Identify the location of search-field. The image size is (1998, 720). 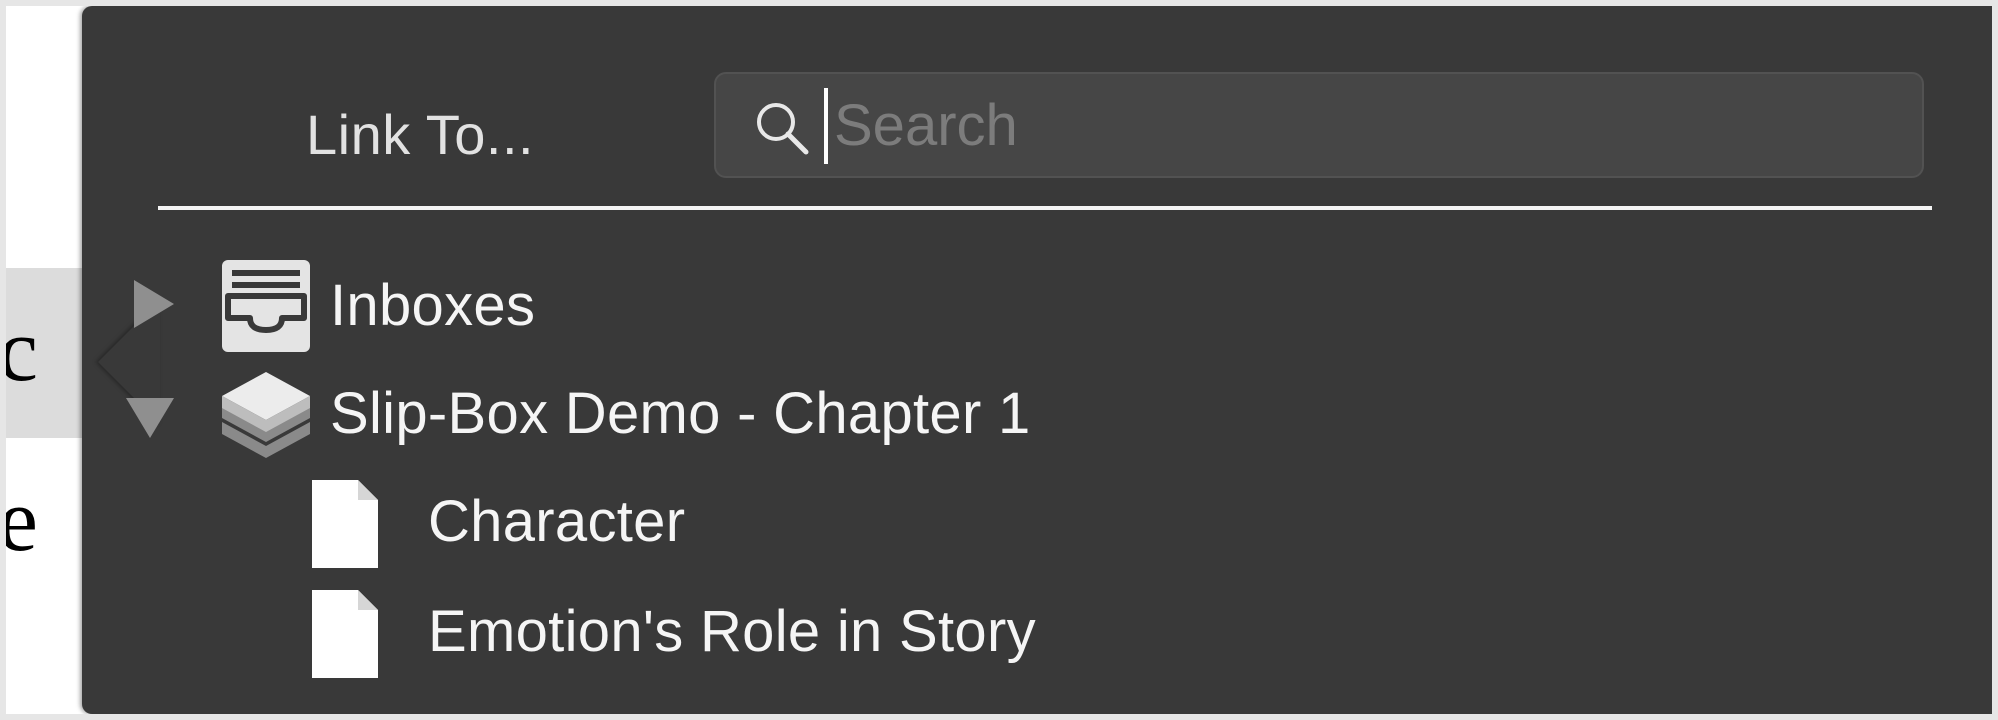
(1319, 125).